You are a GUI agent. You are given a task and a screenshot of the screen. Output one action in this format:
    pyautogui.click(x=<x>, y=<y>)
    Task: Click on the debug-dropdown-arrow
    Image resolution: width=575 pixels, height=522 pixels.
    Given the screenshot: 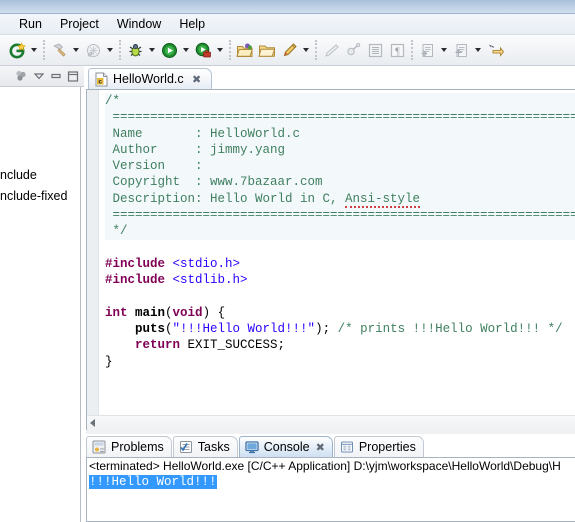 What is the action you would take?
    pyautogui.click(x=152, y=50)
    